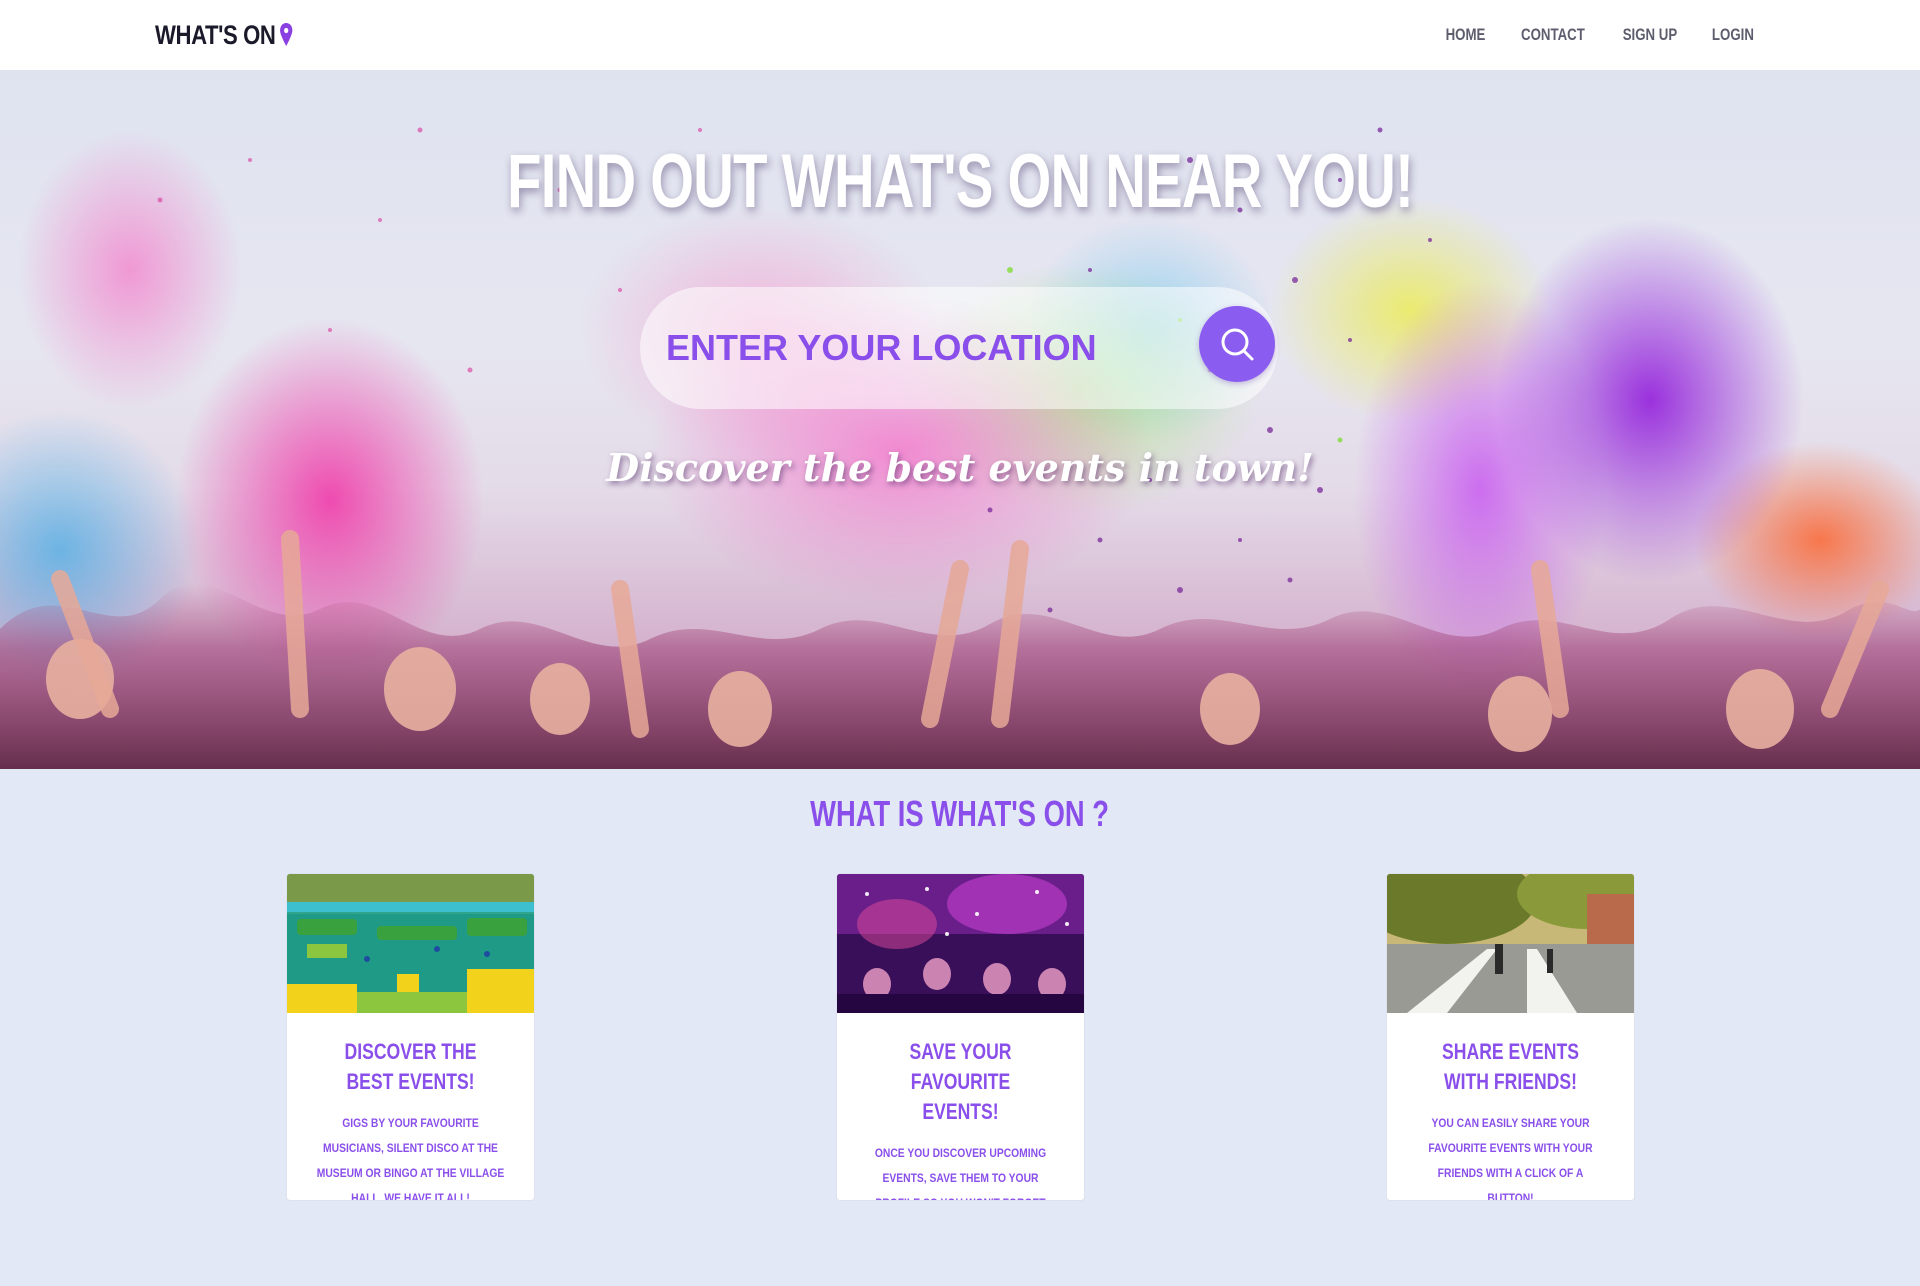 The height and width of the screenshot is (1286, 1920). I want to click on location-search-bar, so click(959, 348).